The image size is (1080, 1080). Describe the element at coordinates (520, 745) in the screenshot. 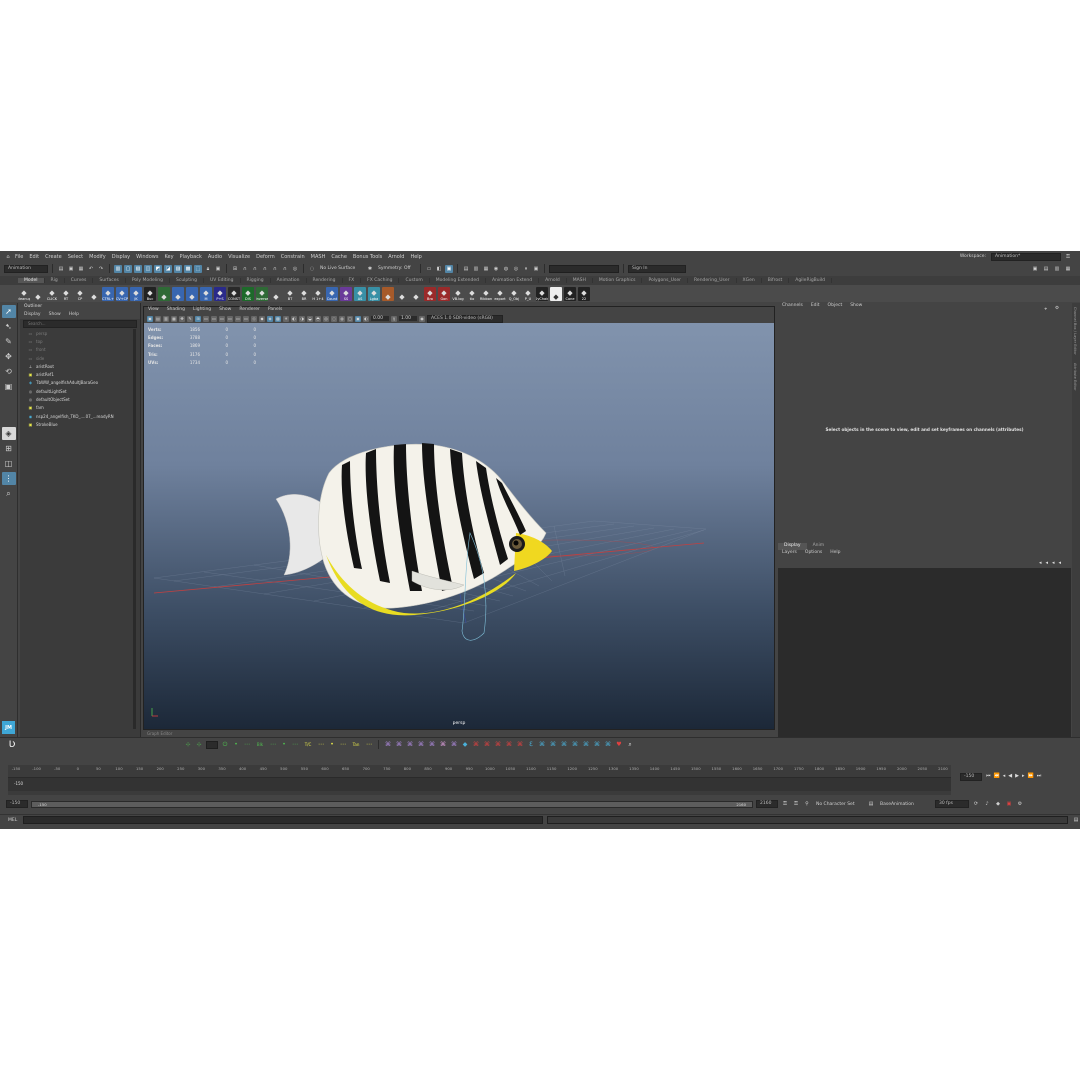

I see `graph-tool-13-icon: ⌘` at that location.